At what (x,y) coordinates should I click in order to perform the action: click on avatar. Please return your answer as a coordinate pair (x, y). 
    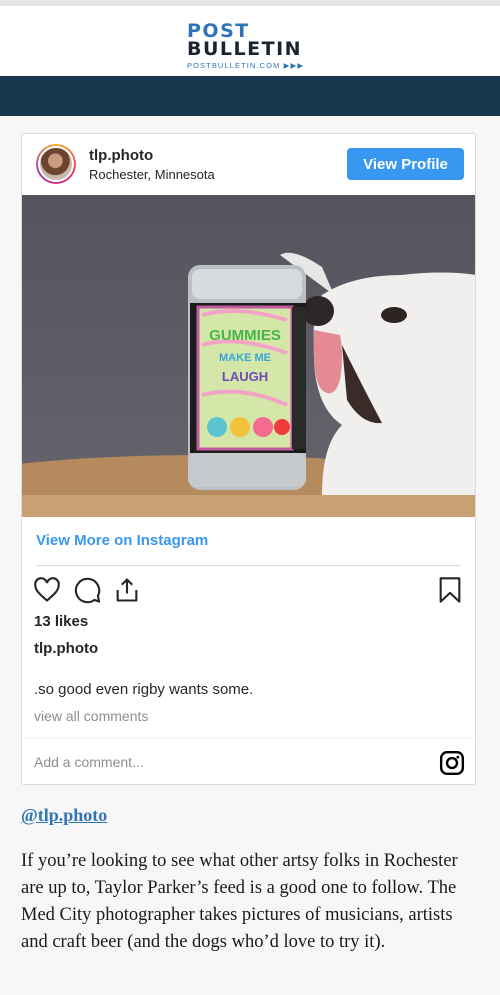
    Looking at the image, I should click on (56, 164).